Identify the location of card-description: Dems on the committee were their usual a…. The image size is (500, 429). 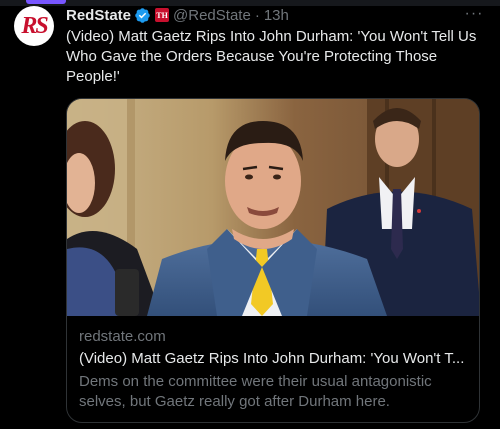
(275, 392).